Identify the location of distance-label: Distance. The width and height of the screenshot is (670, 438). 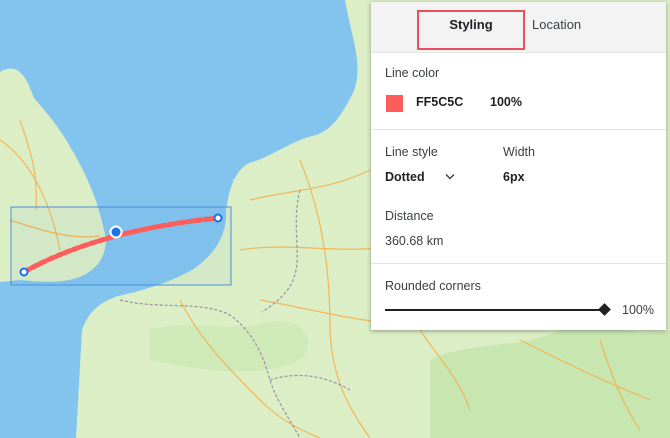
(409, 216).